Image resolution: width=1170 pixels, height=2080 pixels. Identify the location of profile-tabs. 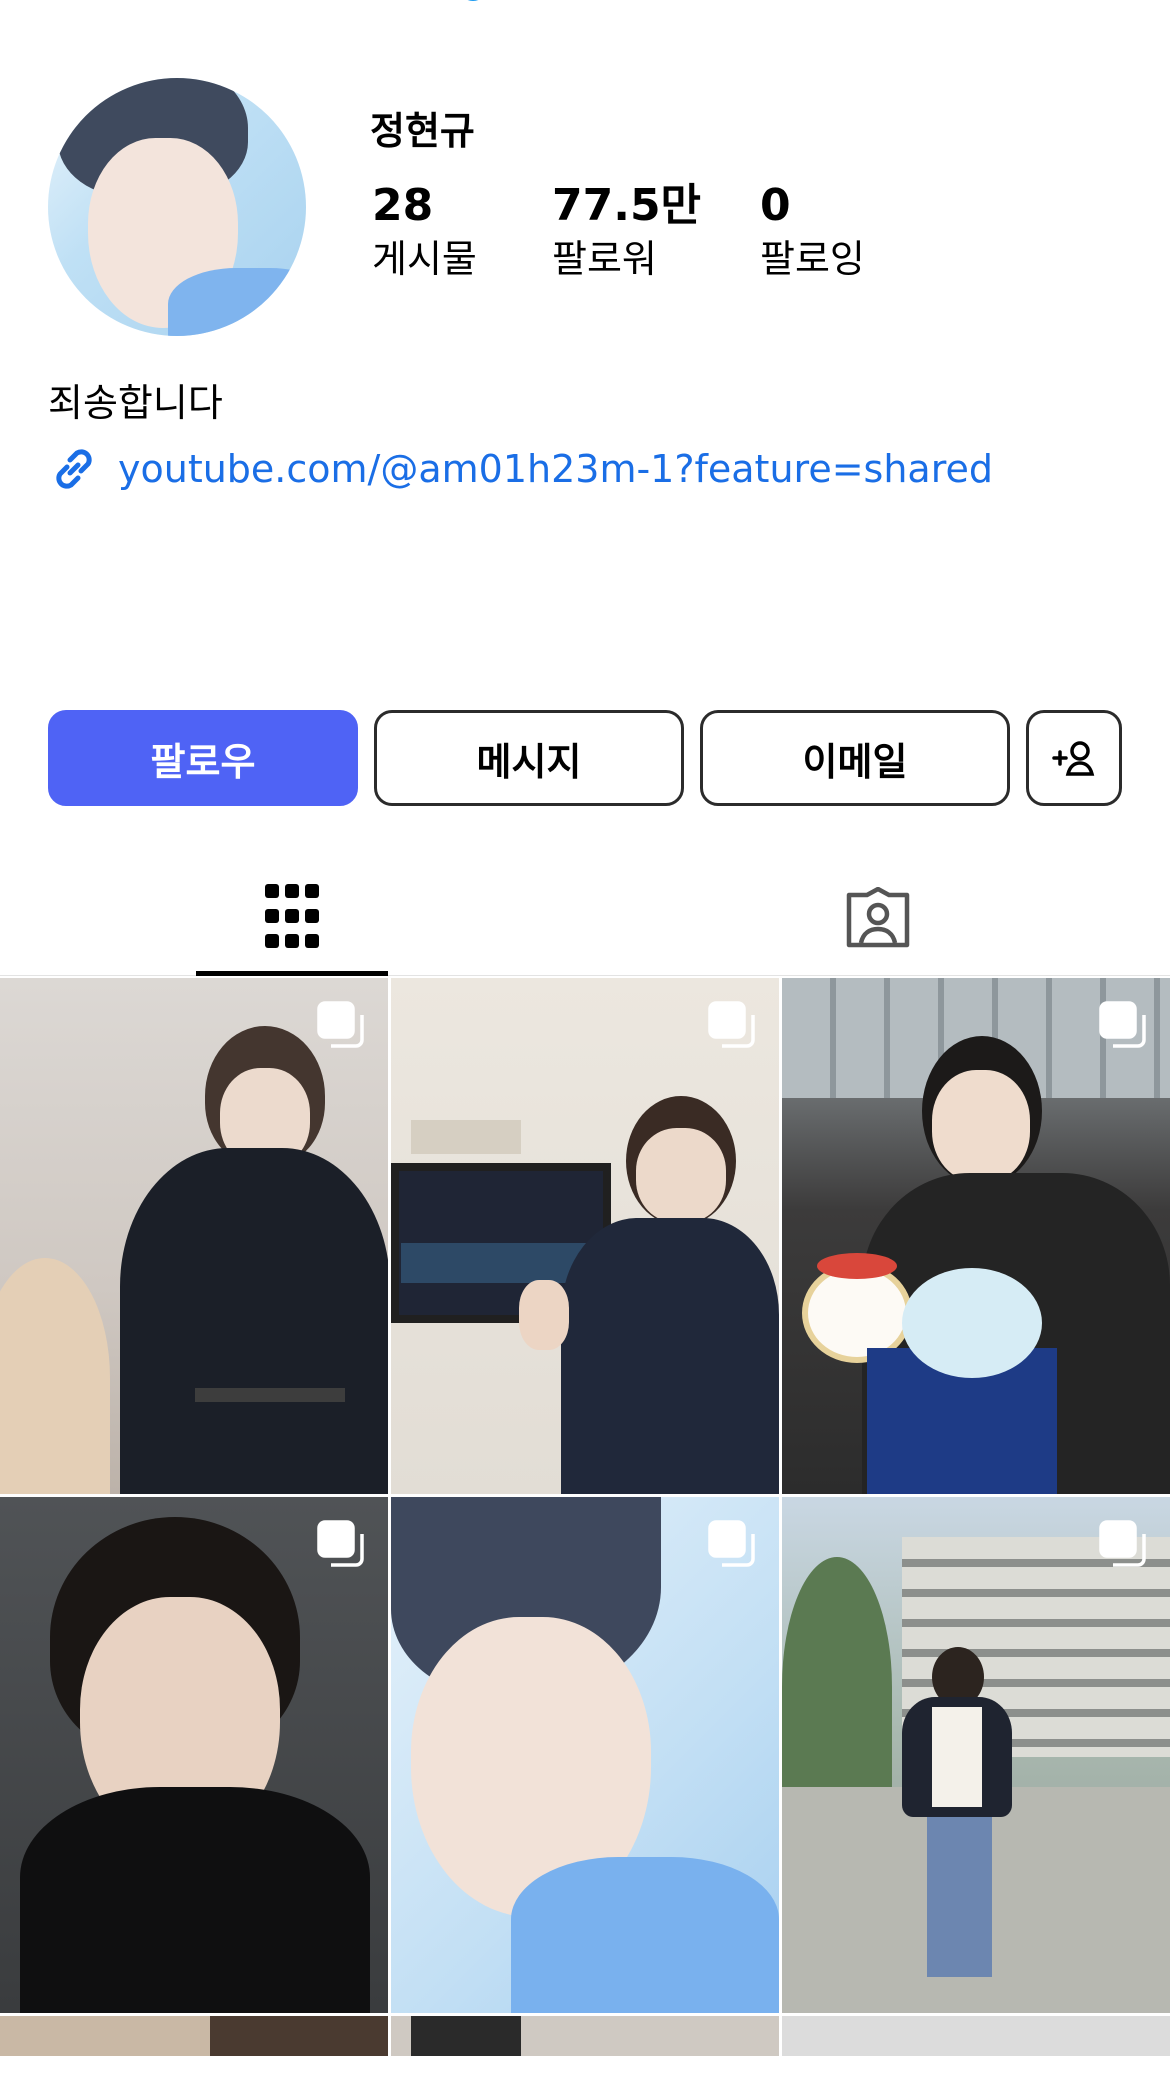
(585, 918).